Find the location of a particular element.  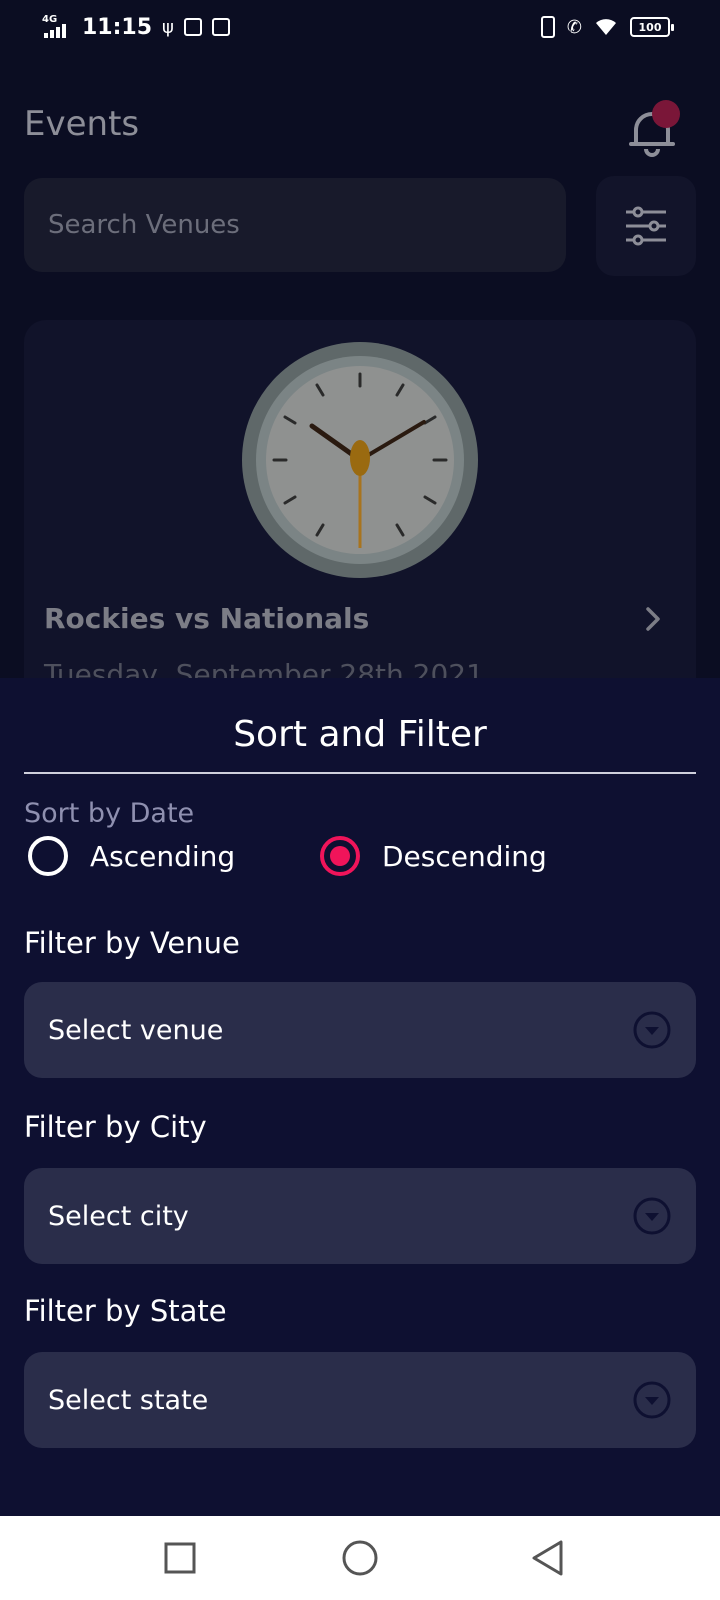

filter-city-label: Filter by City is located at coordinates (115, 1127).